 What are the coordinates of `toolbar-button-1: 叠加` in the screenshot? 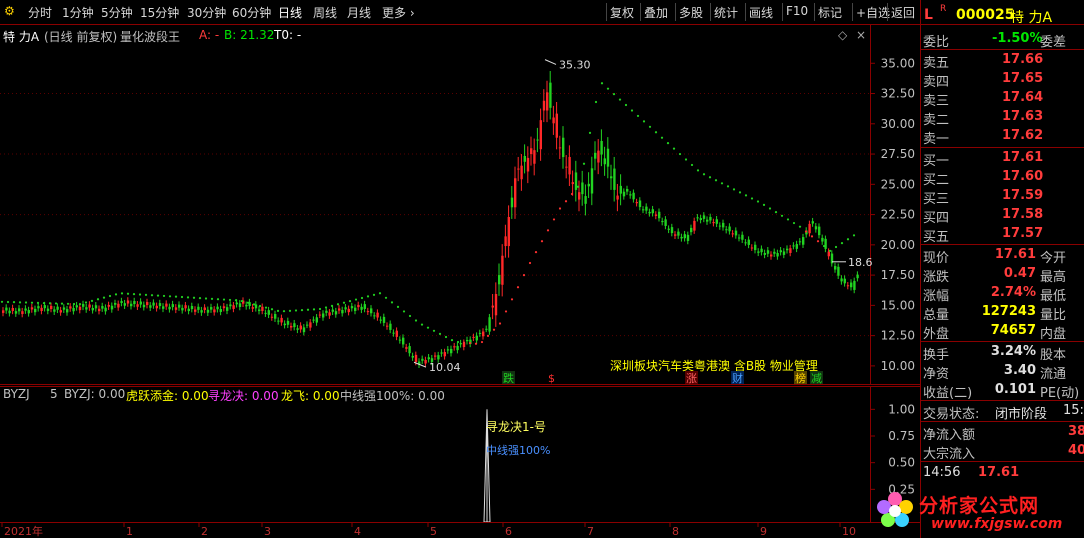 It's located at (656, 12).